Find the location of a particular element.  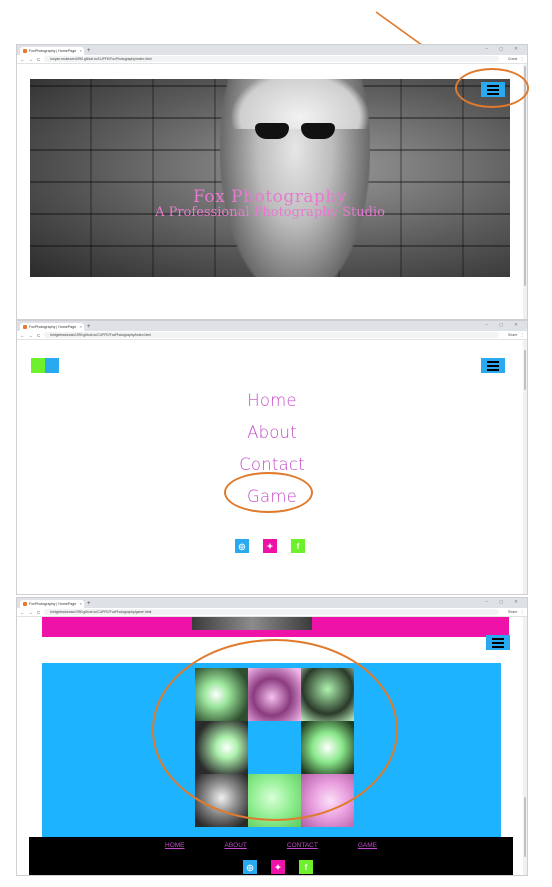

sunglasses-graphic is located at coordinates (295, 131).